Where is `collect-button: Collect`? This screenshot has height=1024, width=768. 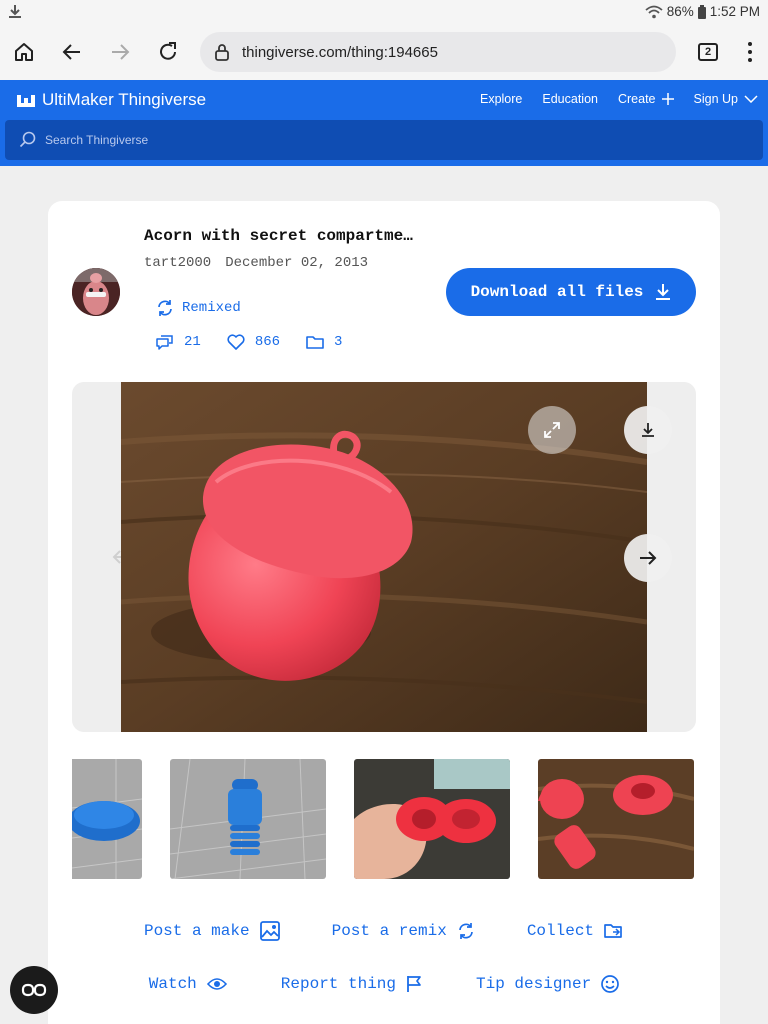 collect-button: Collect is located at coordinates (575, 931).